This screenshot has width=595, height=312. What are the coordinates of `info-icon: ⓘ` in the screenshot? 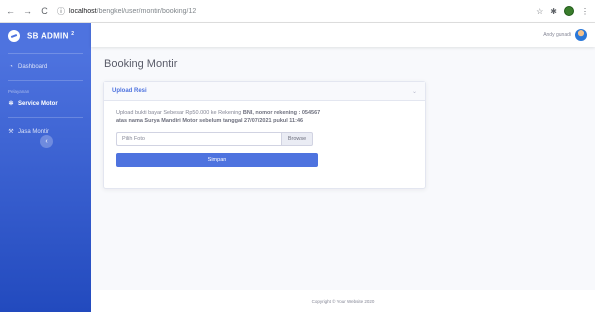 It's located at (61, 11).